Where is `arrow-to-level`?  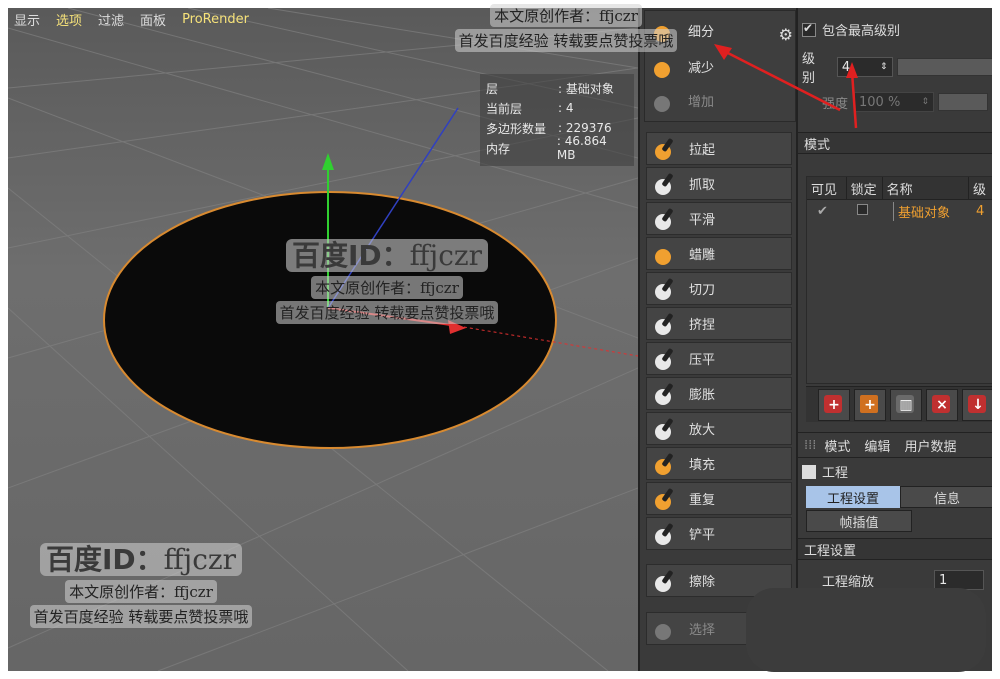 arrow-to-level is located at coordinates (854, 100).